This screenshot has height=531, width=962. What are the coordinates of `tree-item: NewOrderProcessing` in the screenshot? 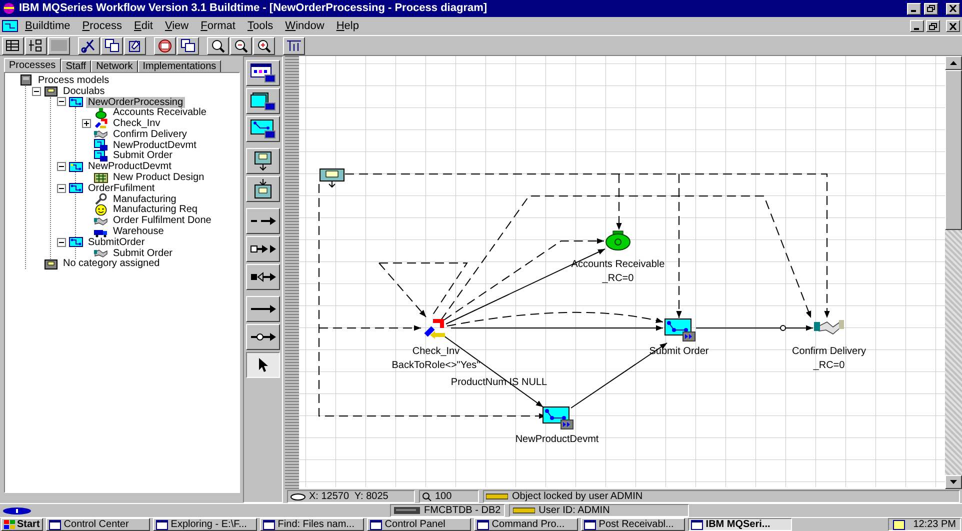 It's located at (136, 102).